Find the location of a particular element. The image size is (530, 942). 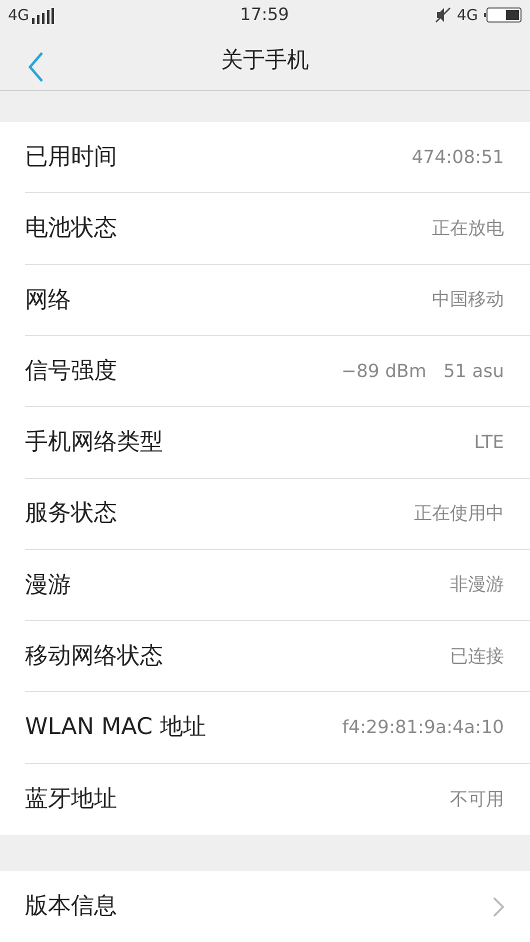

chevron-icon is located at coordinates (498, 906).